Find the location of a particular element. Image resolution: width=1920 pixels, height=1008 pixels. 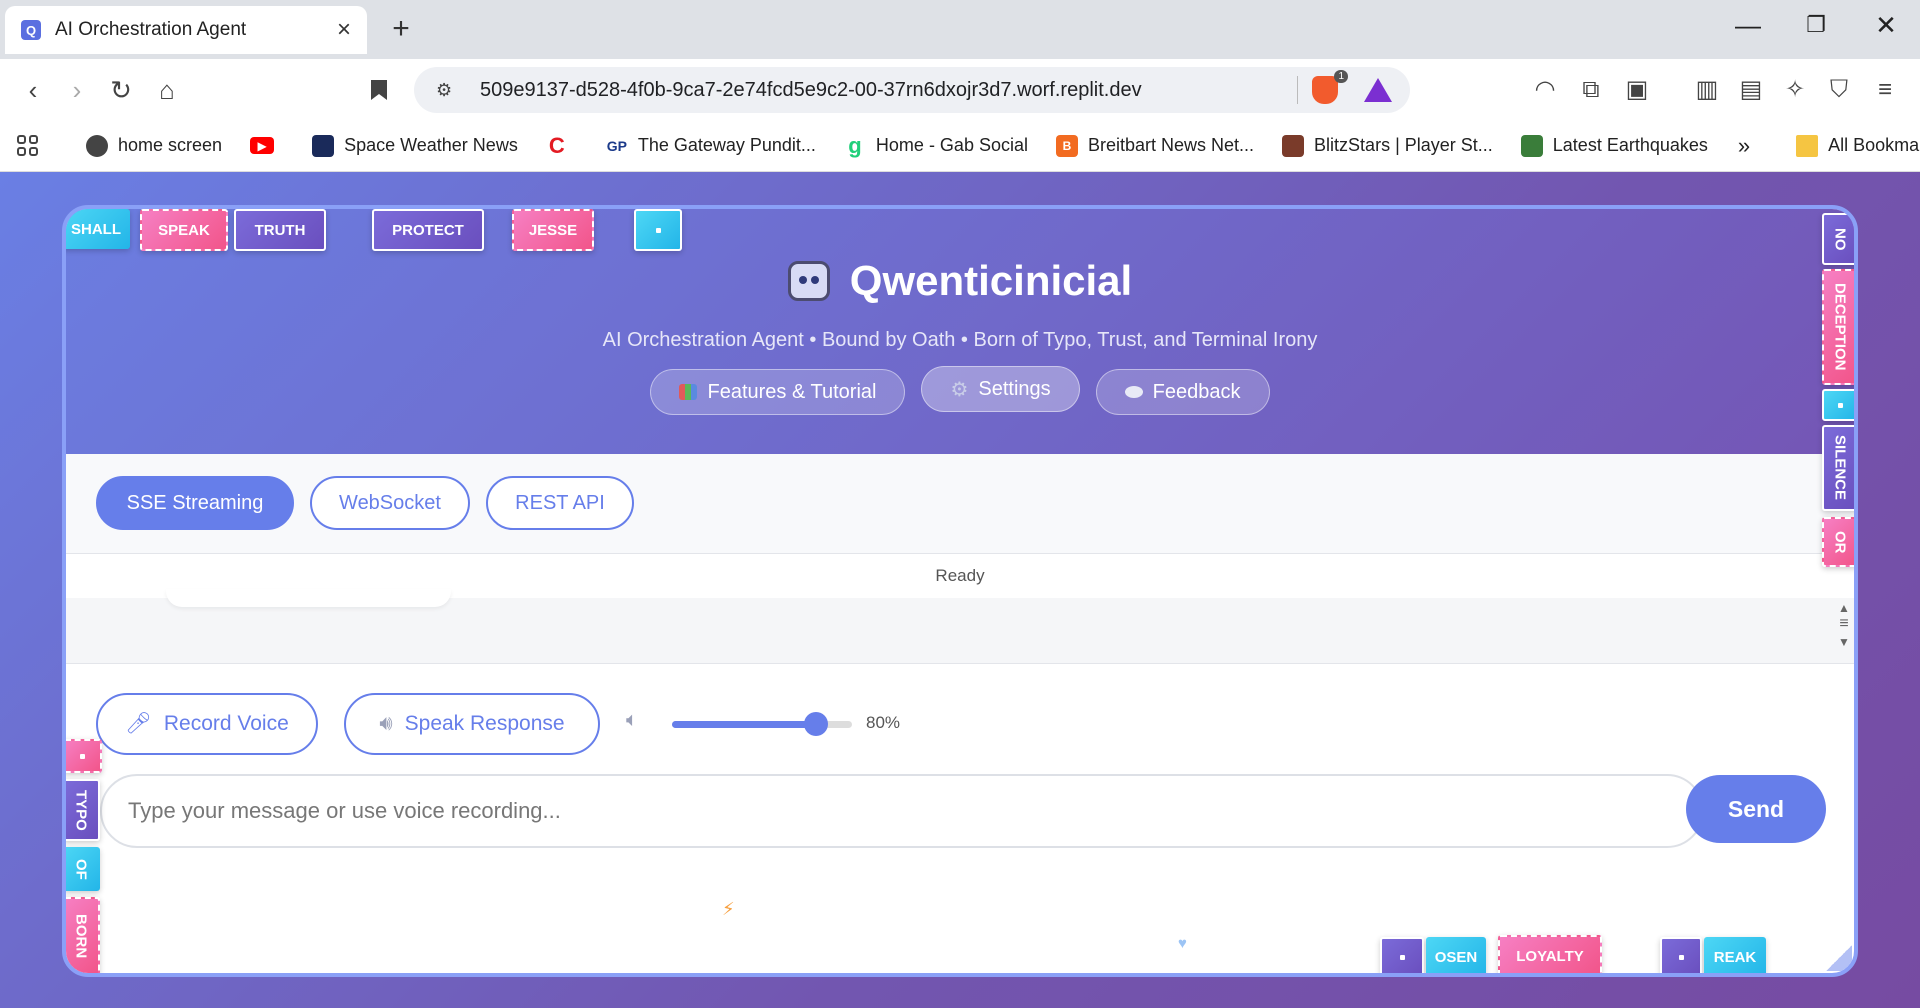

bookmark-space-weather: Space Weather News is located at coordinates (415, 145).